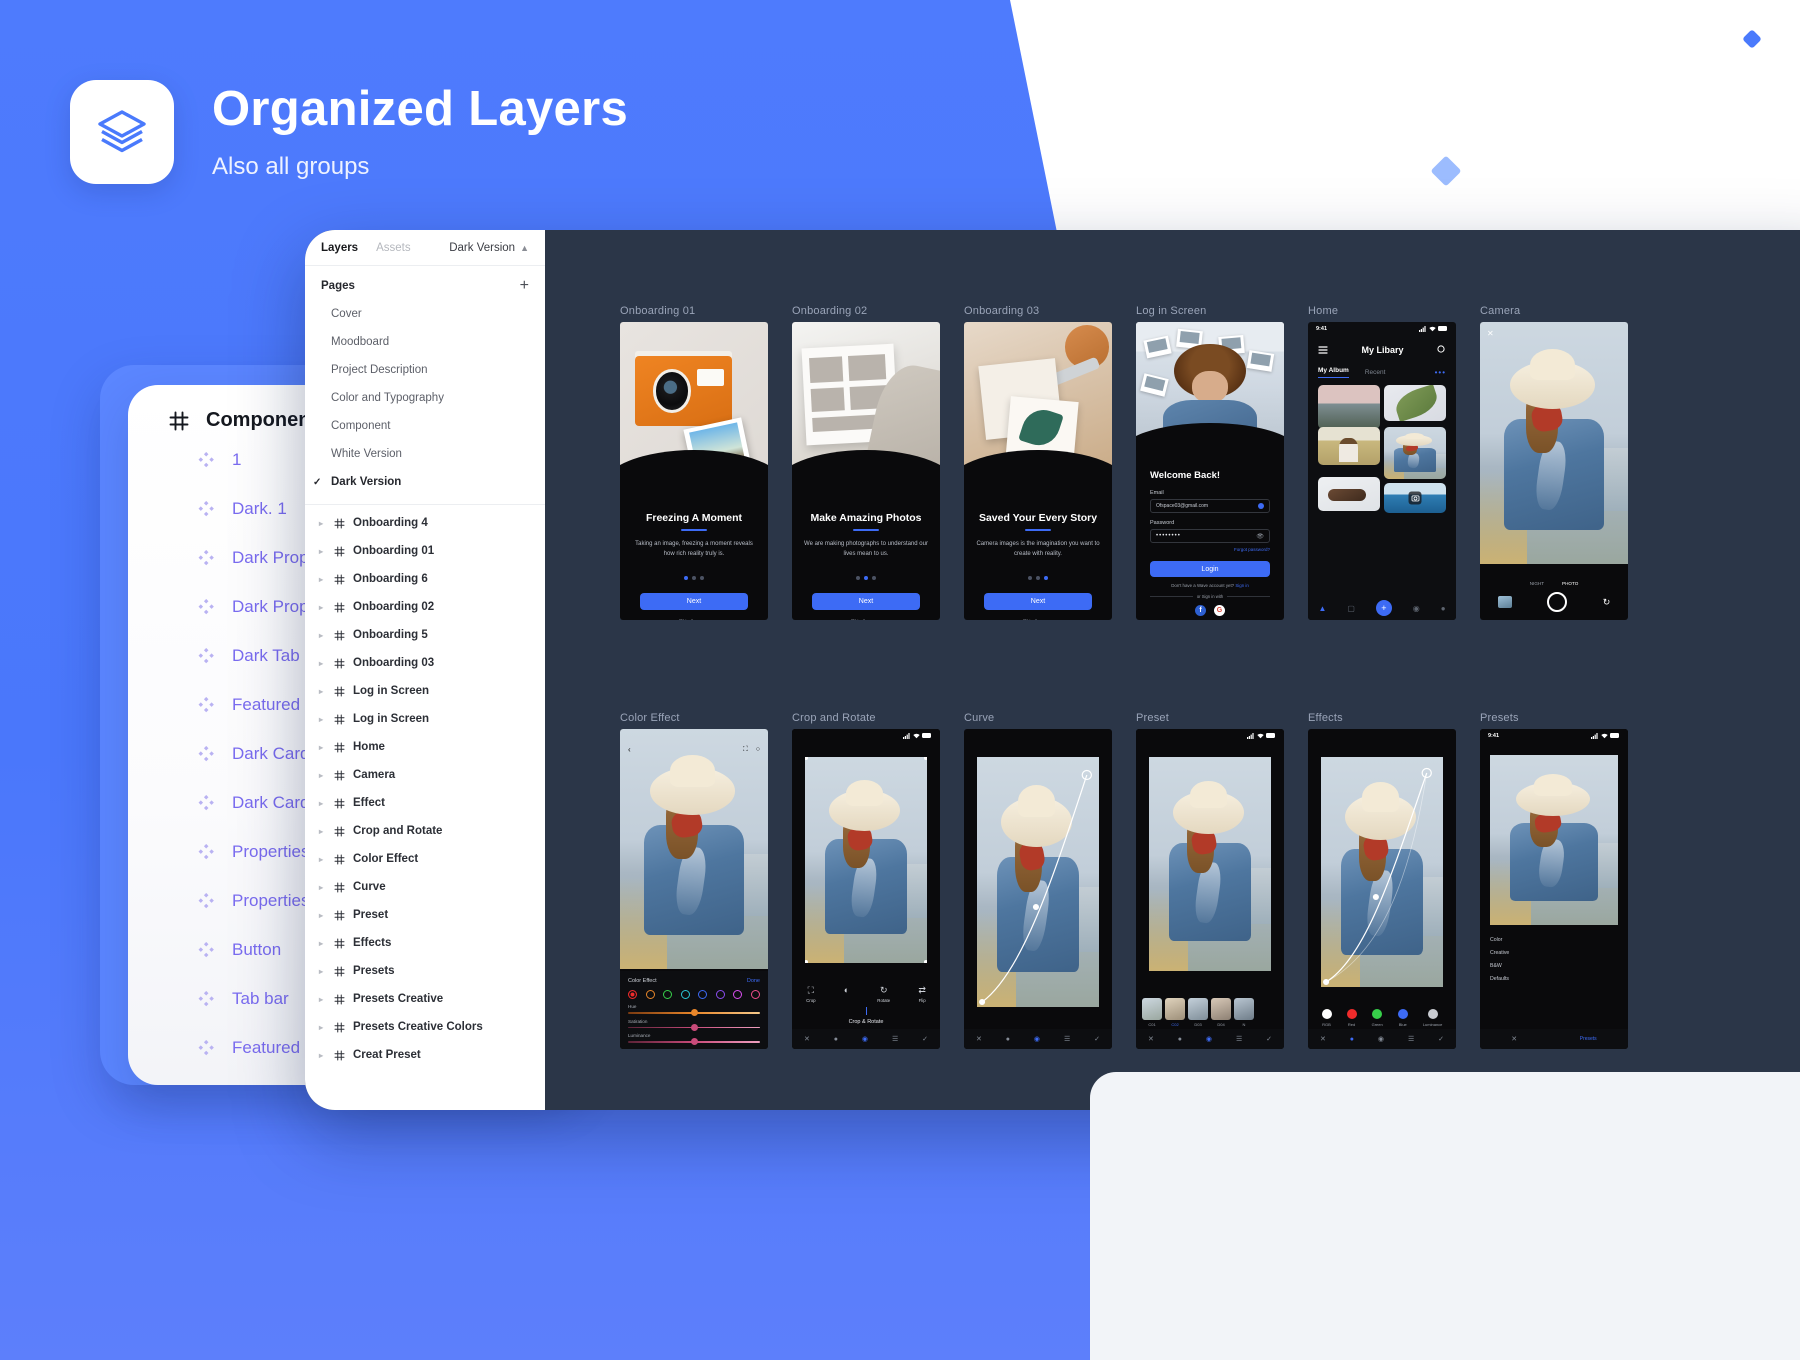  I want to click on frame-curve: Curve ✕ ● ◉ ☰ ✓, so click(1038, 880).